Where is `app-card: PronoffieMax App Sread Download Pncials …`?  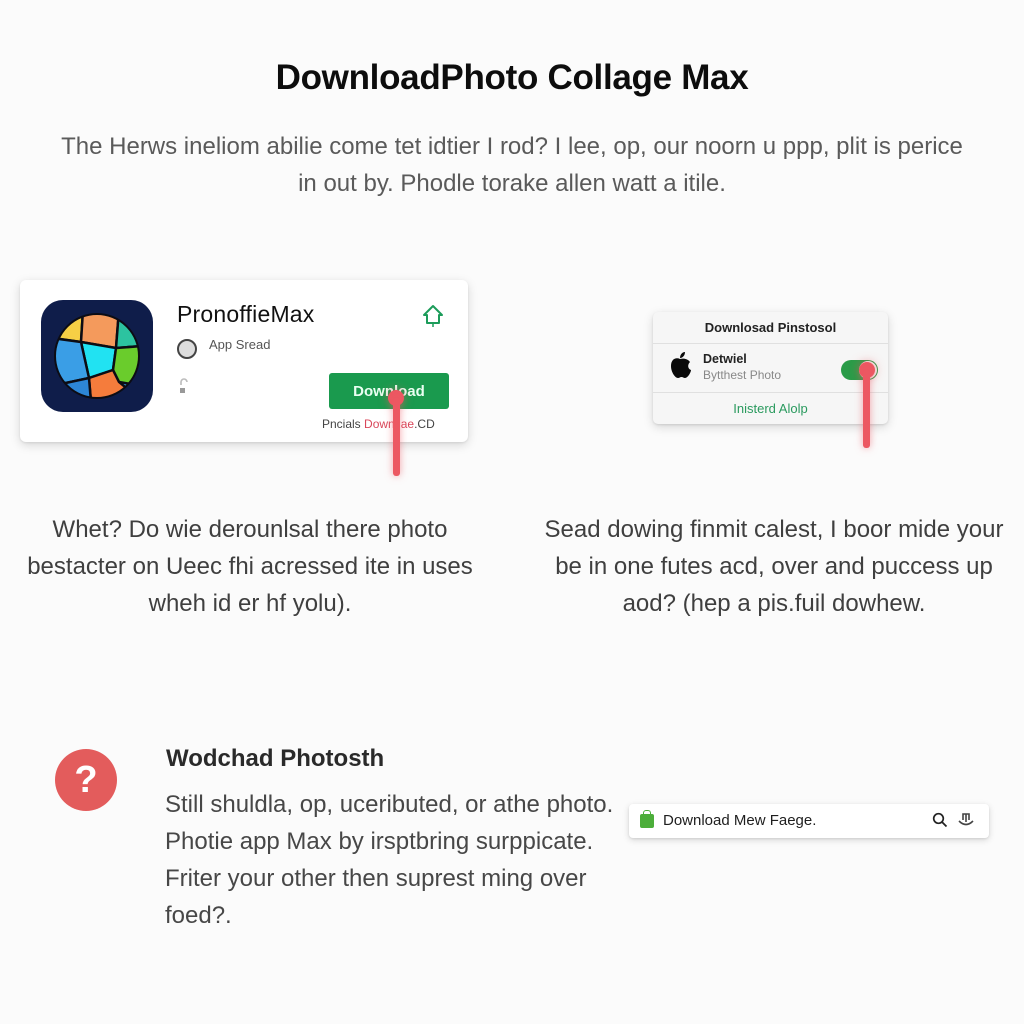 app-card: PronoffieMax App Sread Download Pncials … is located at coordinates (244, 361).